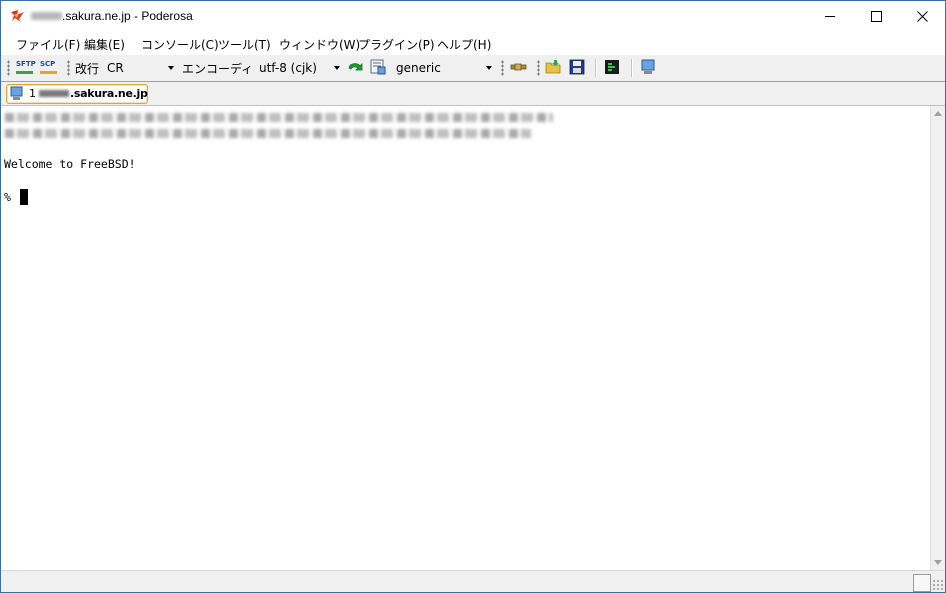  I want to click on folder-open-icon, so click(553, 67).